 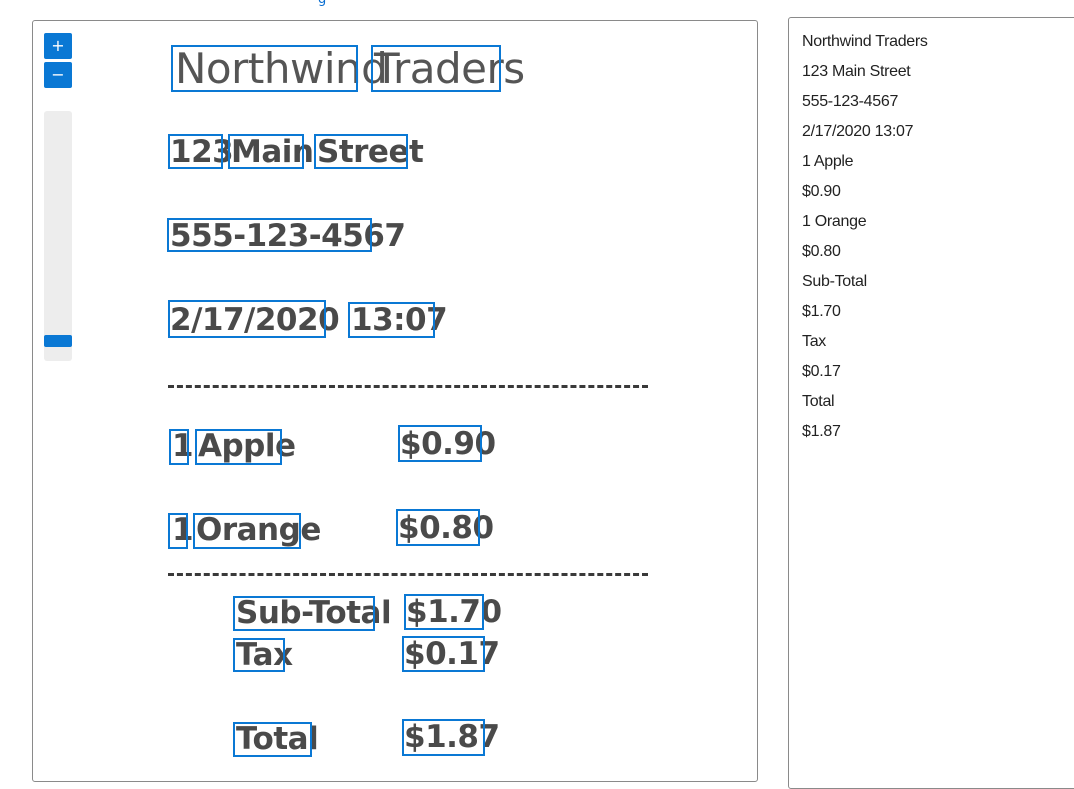 What do you see at coordinates (58, 236) in the screenshot?
I see `zoom-slider-track` at bounding box center [58, 236].